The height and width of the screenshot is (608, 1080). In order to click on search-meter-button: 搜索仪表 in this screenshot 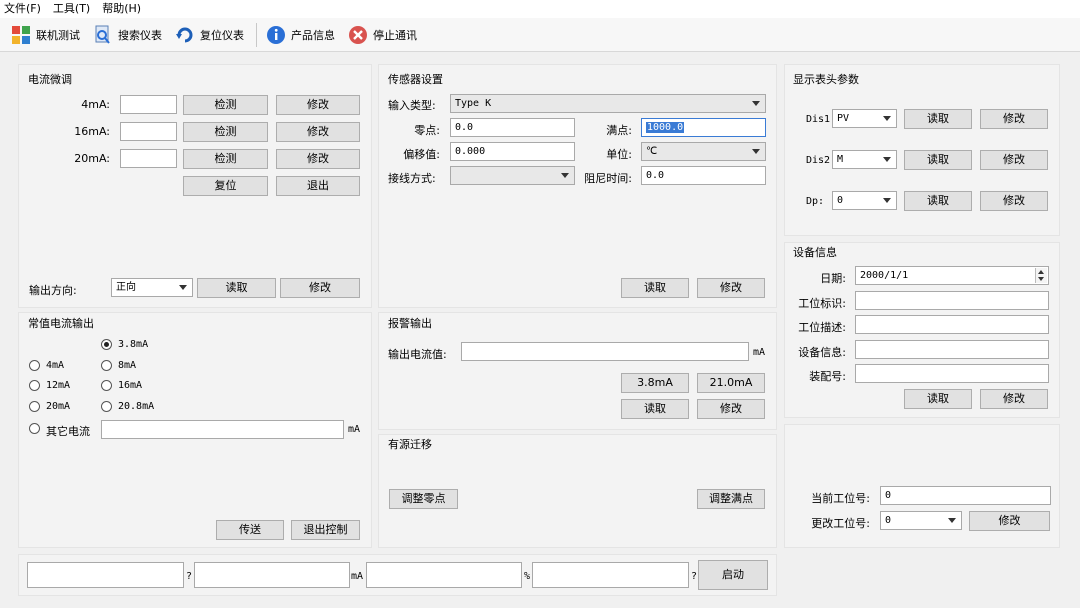, I will do `click(129, 35)`.